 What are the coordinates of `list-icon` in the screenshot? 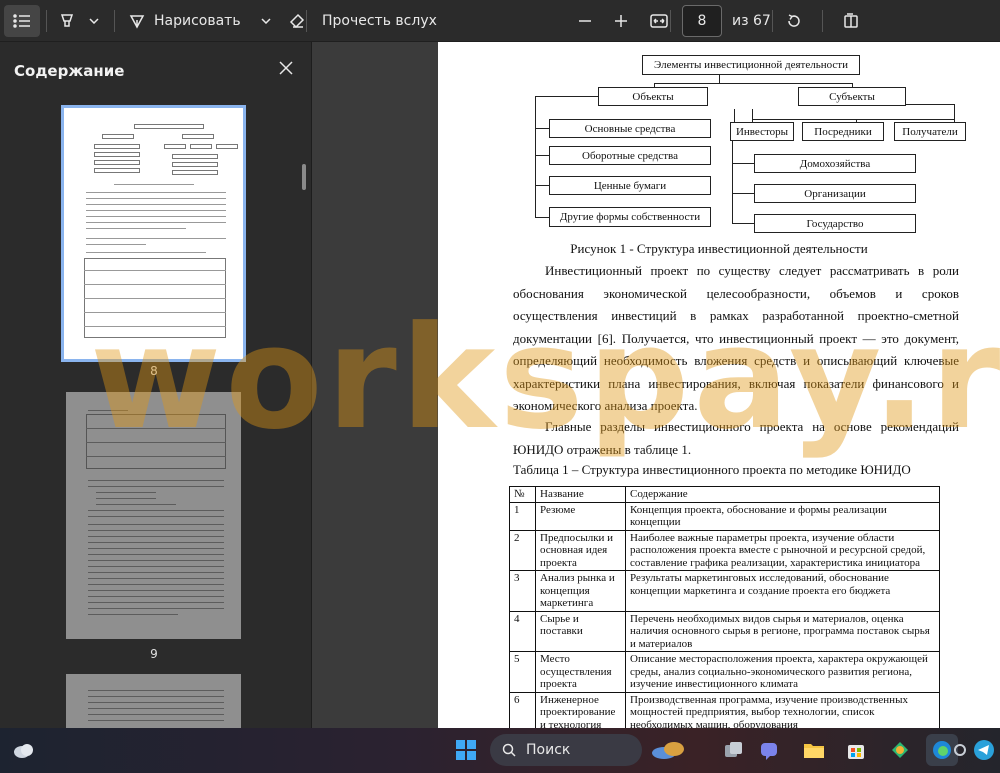 It's located at (22, 21).